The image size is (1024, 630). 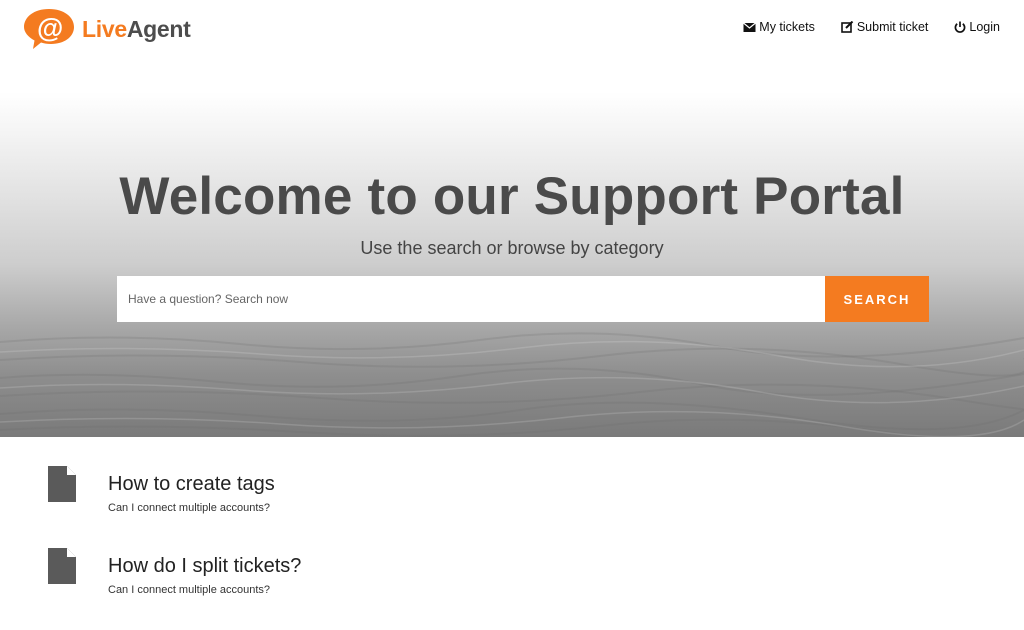 I want to click on my-tickets-label: My tickets, so click(x=787, y=27).